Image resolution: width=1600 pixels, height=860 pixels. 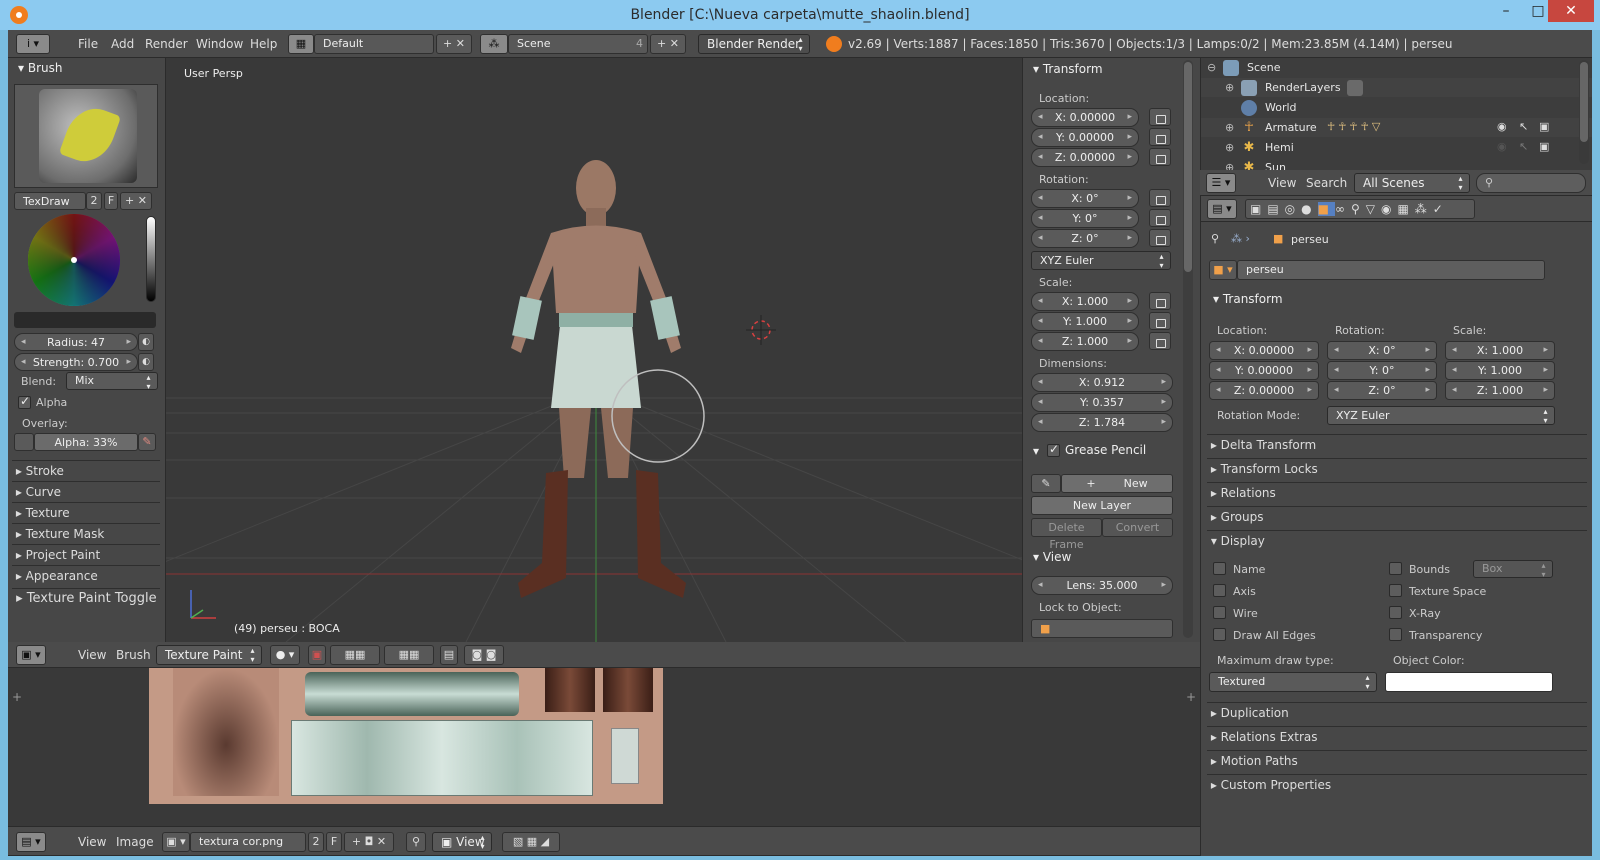 I want to click on layer-buttons-2: ▦▦, so click(x=409, y=655).